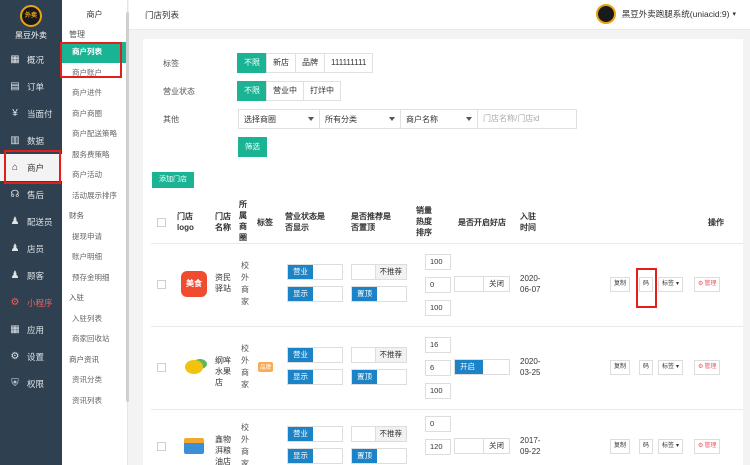 This screenshot has height=465, width=750. Describe the element at coordinates (173, 180) in the screenshot. I see `add-store-button: 添加门店` at that location.